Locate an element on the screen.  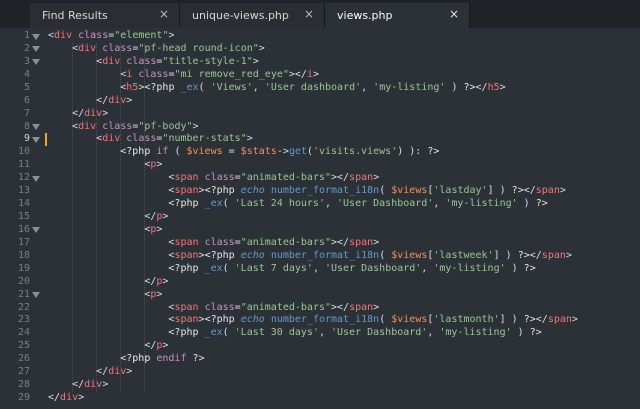
code-line: <div class="title-style-1"> is located at coordinates (153, 61).